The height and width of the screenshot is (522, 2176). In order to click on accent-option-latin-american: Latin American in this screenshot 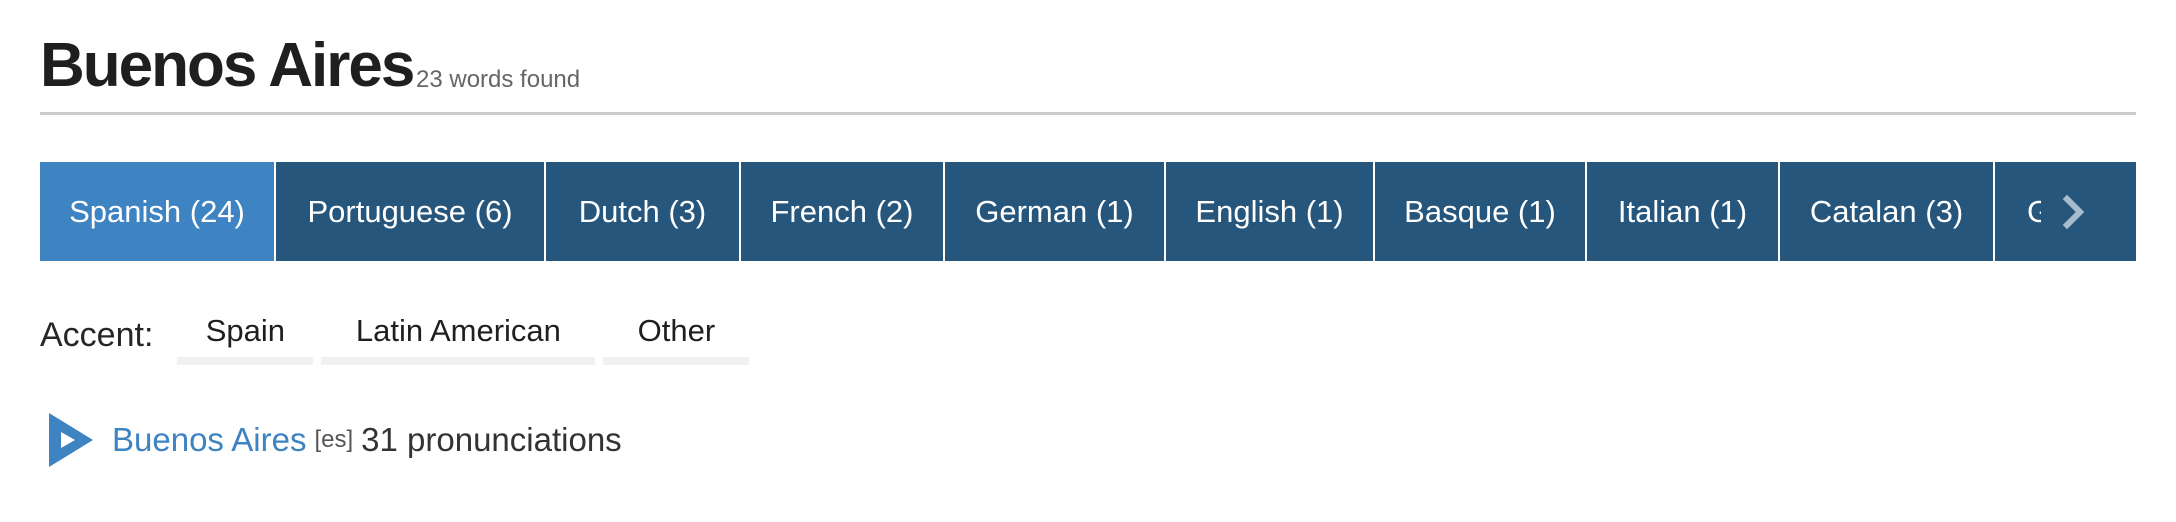, I will do `click(458, 335)`.